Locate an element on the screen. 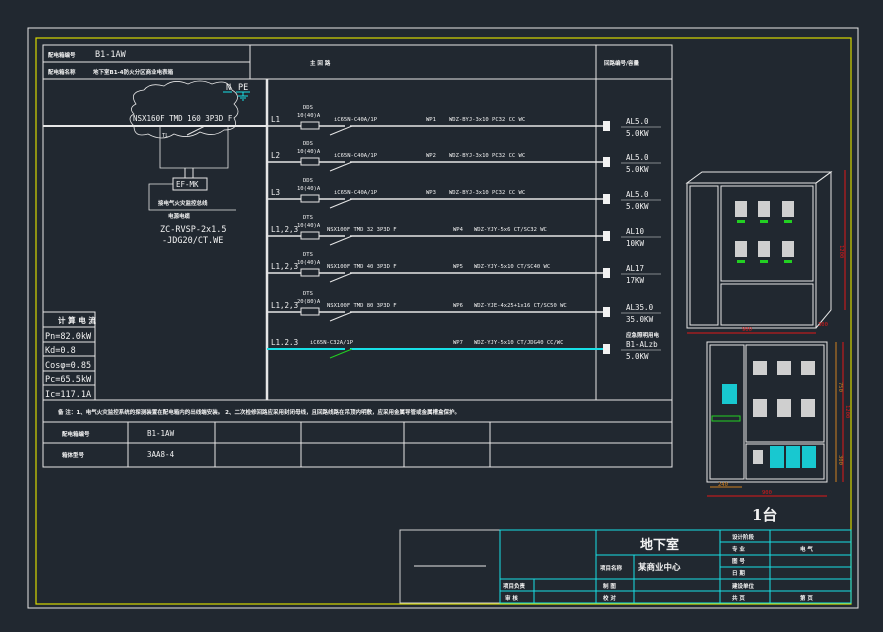 The width and height of the screenshot is (883, 632). stage-label: 设计阶段 is located at coordinates (743, 537).